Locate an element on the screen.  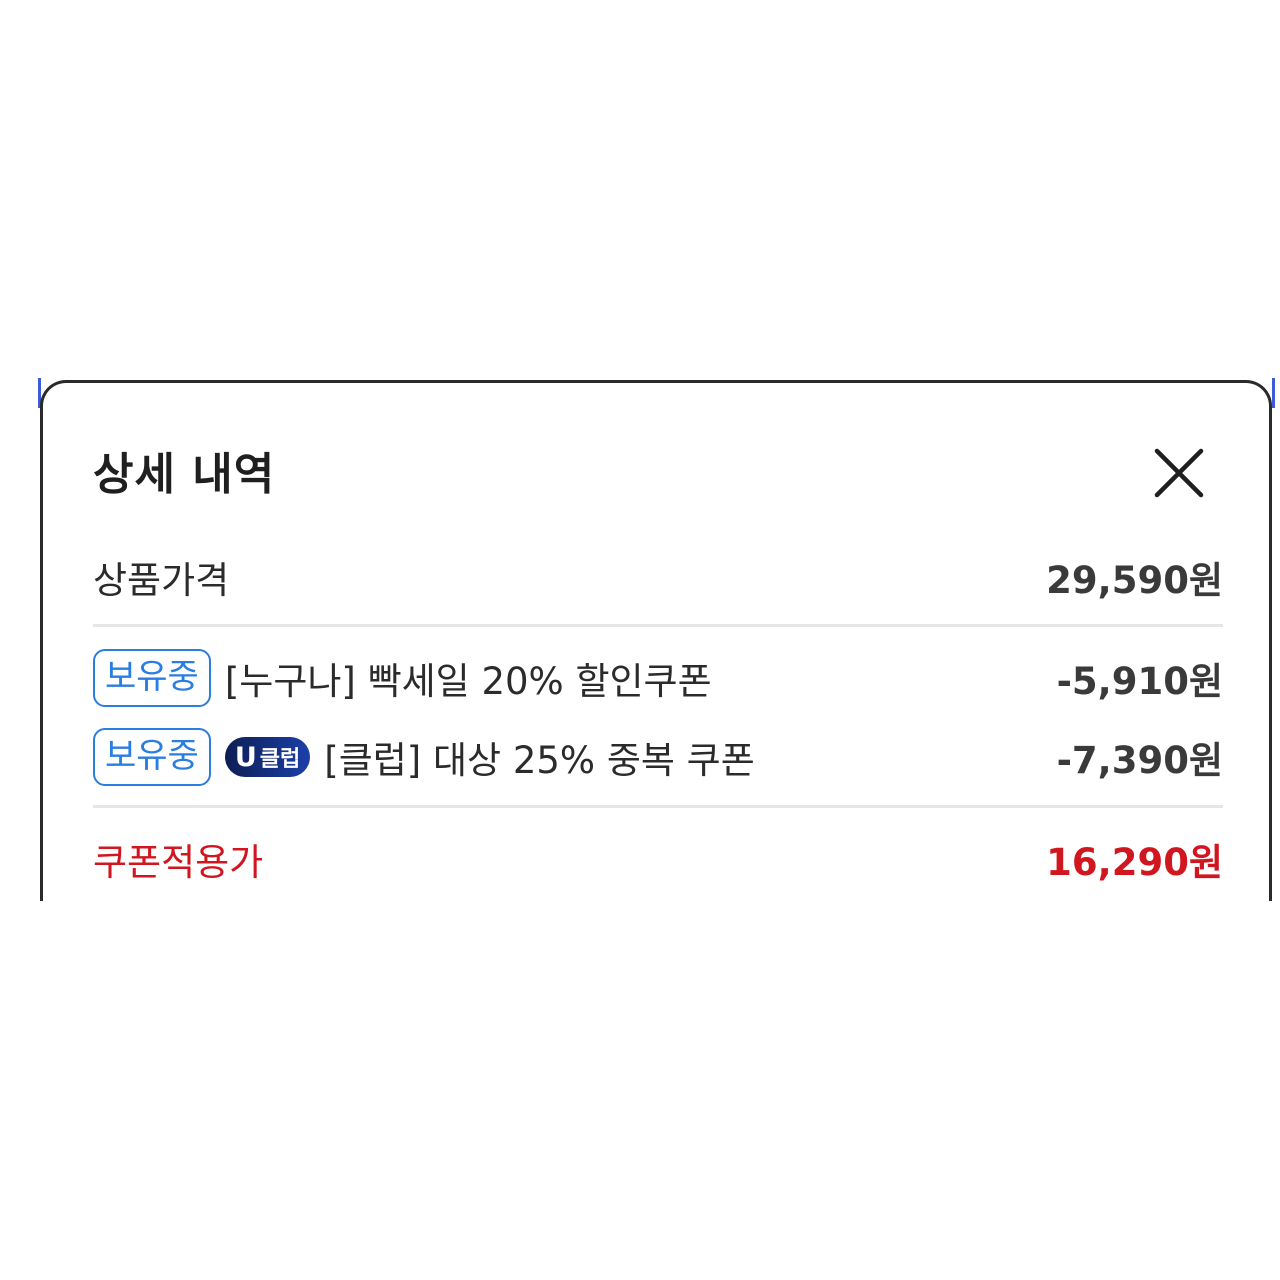
coupon-name: [클럽] 대상 25% 중복 쿠폰 is located at coordinates (539, 760).